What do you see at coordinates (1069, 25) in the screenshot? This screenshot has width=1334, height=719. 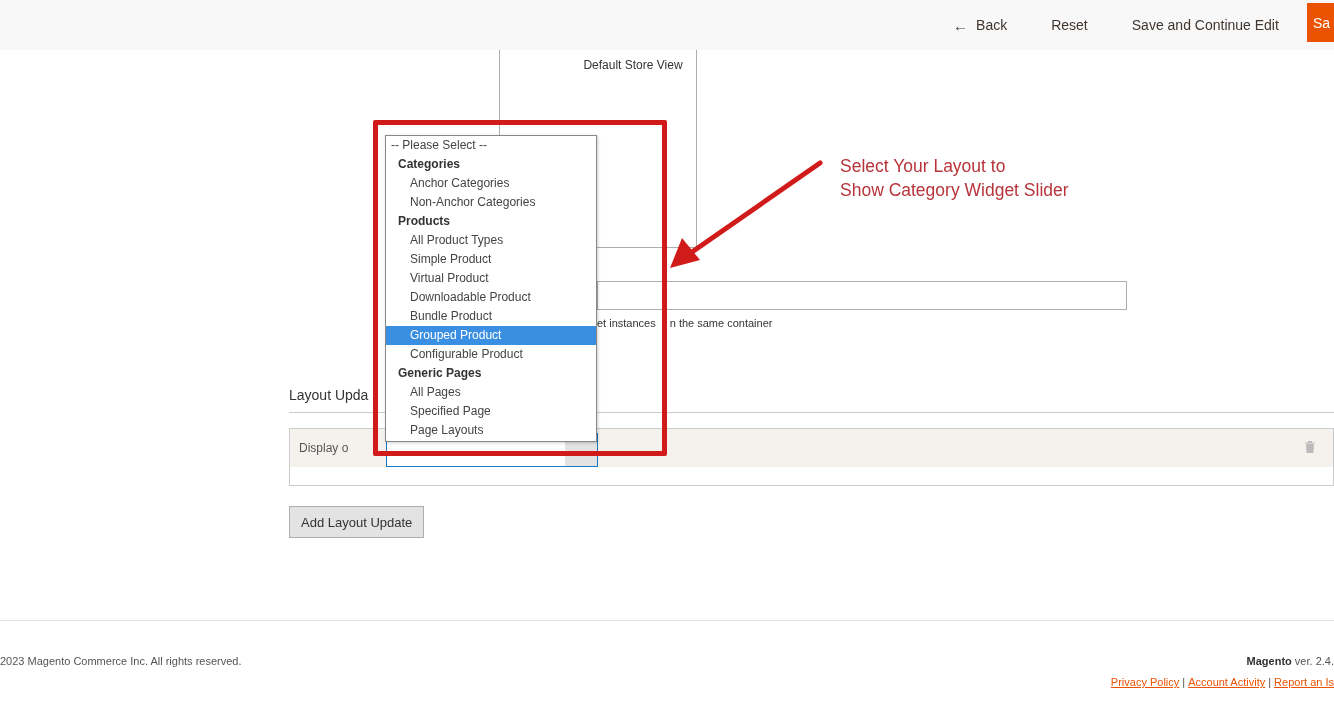 I see `reset-button: Reset` at bounding box center [1069, 25].